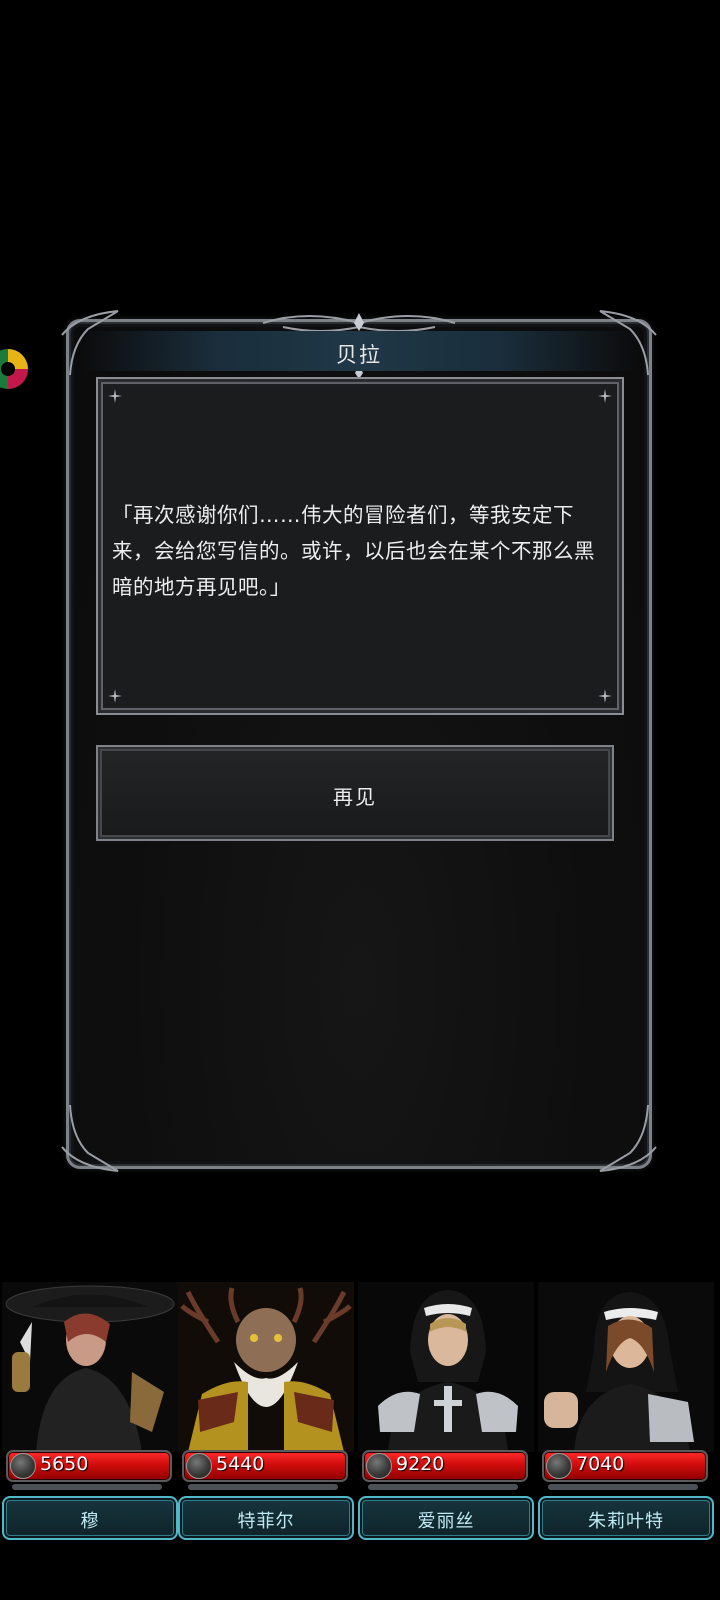  I want to click on character-name: 穆, so click(90, 1521).